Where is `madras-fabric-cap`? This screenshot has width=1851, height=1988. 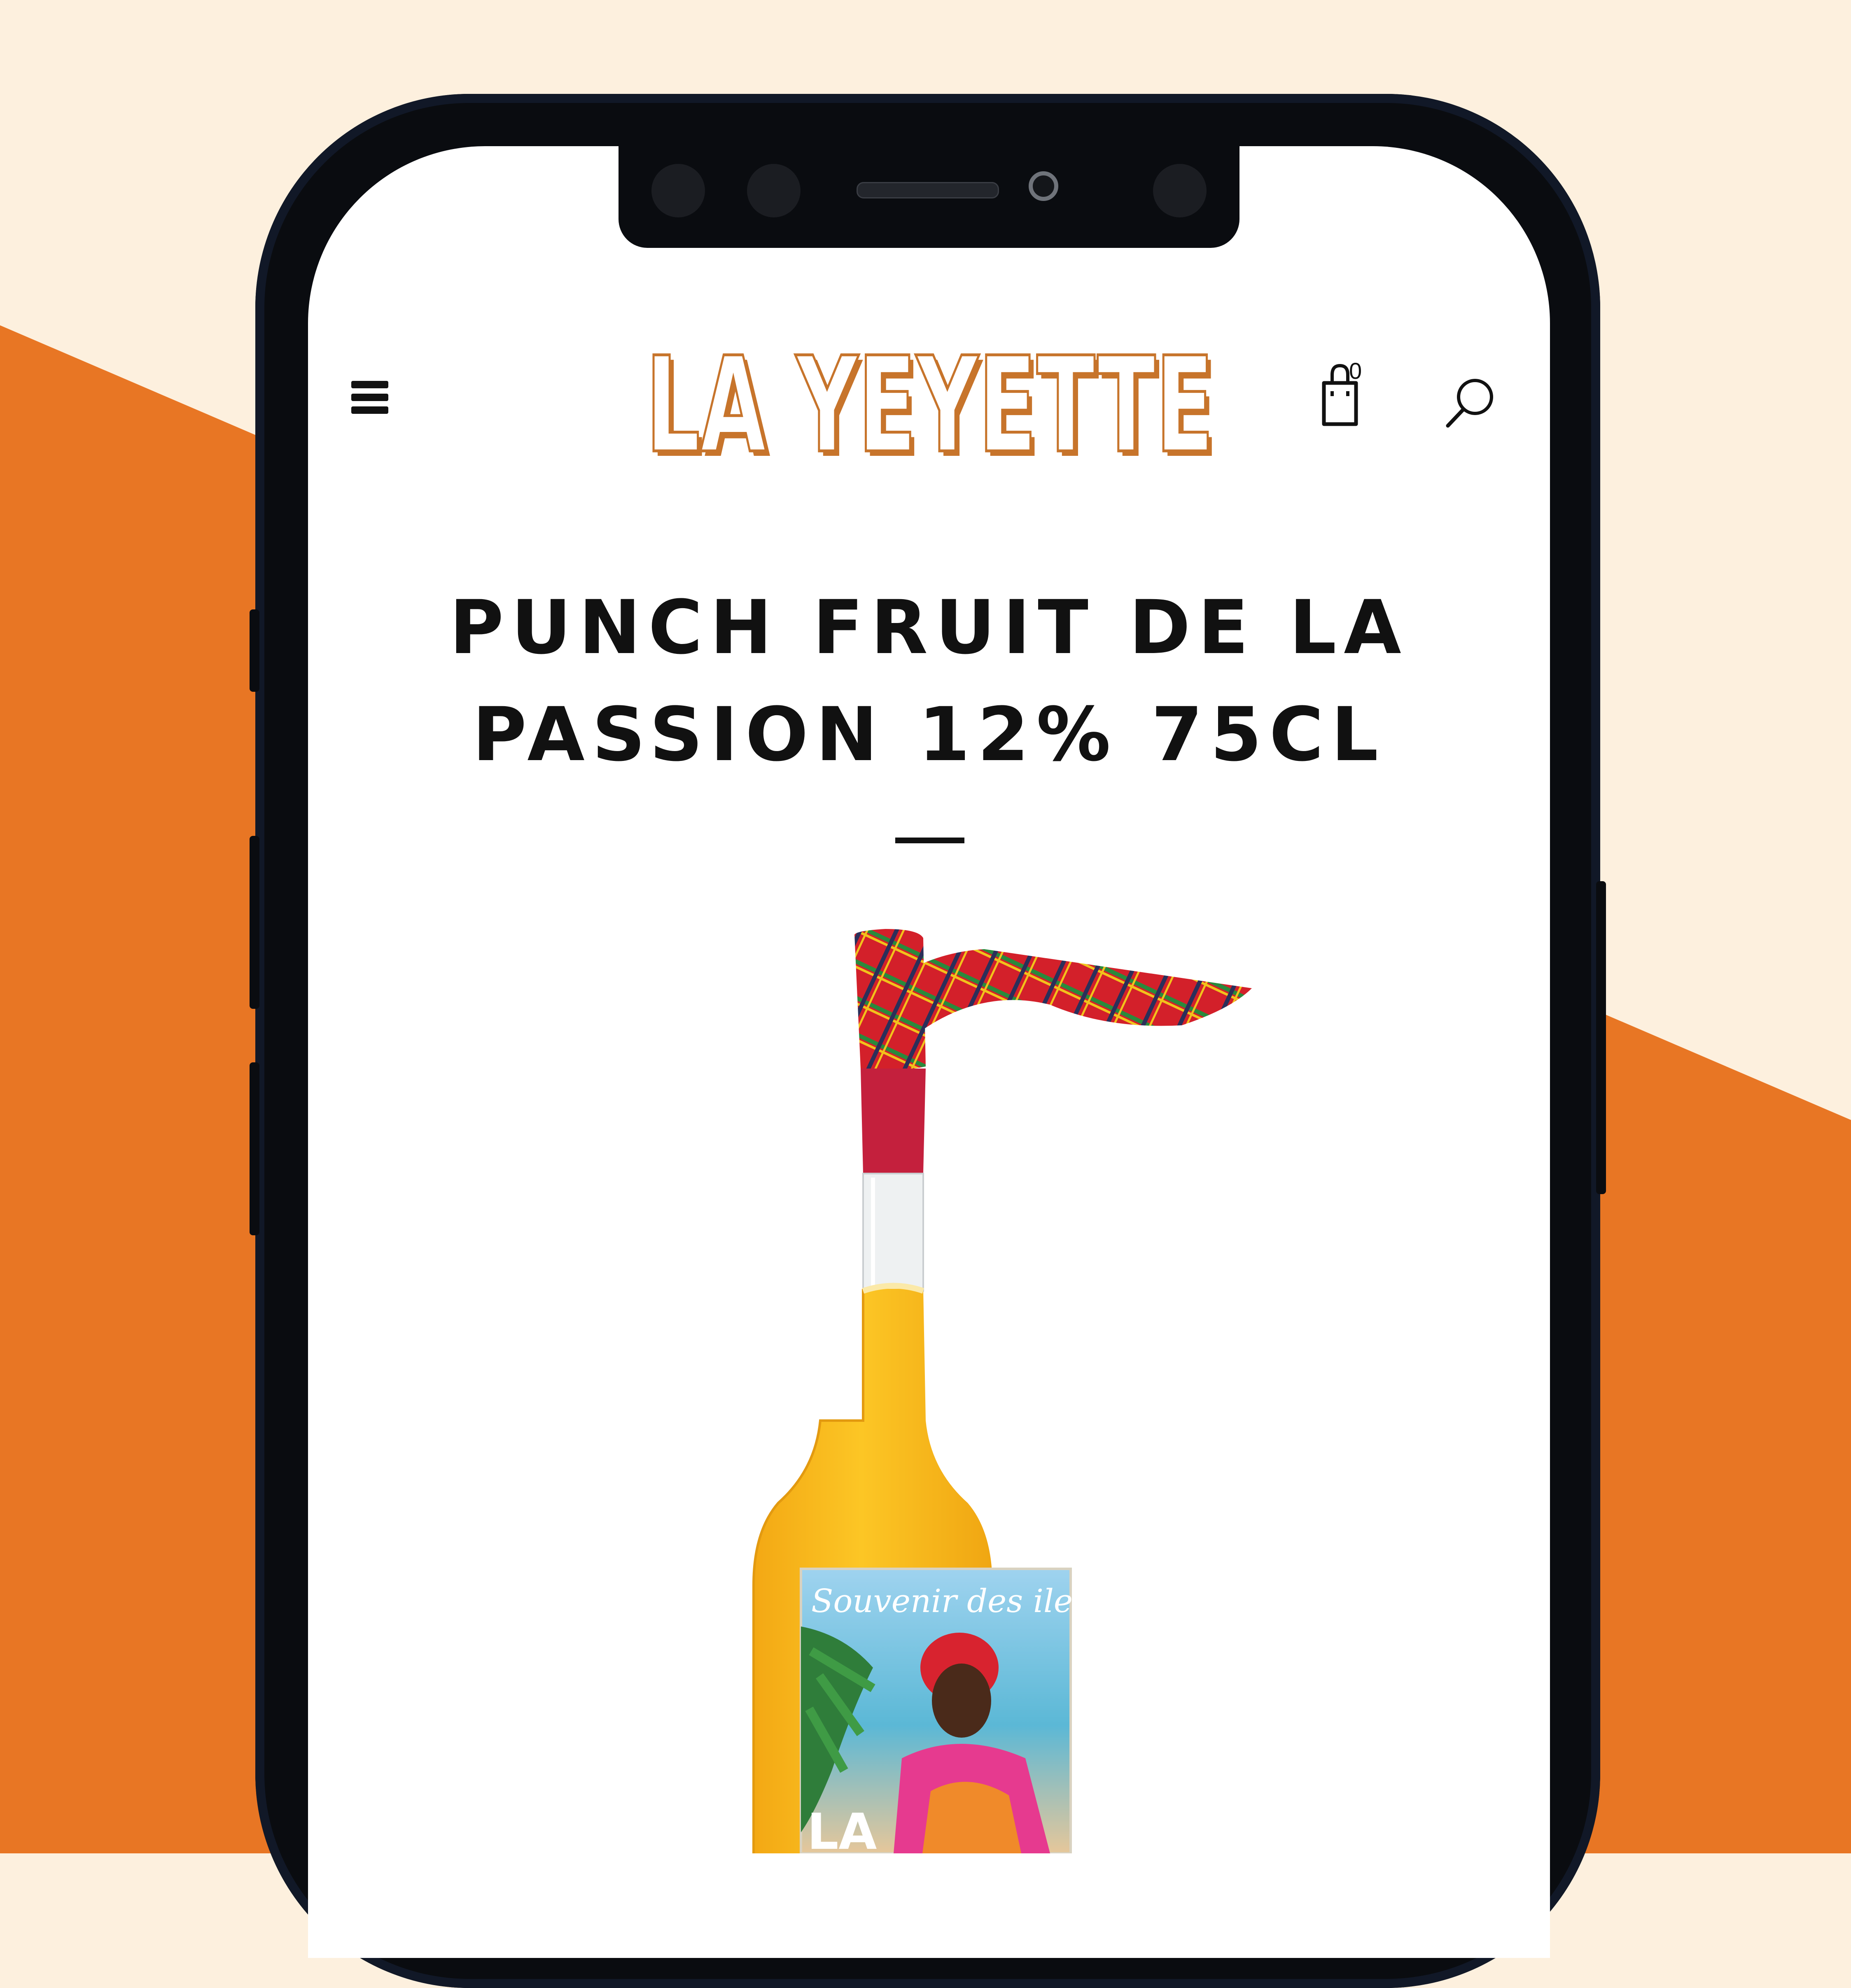
madras-fabric-cap is located at coordinates (890, 1000).